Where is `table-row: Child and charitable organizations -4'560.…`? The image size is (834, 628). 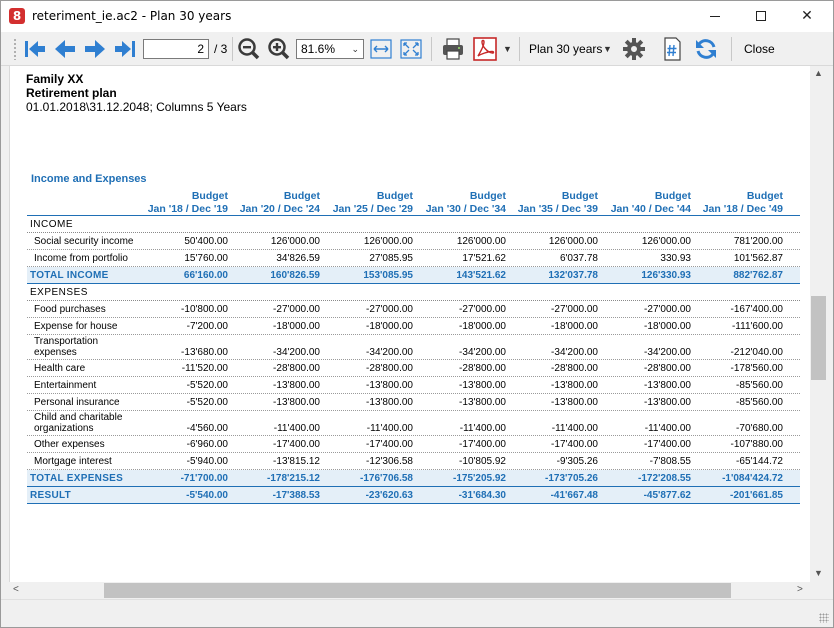
table-row: Child and charitable organizations -4'560.… is located at coordinates (413, 423).